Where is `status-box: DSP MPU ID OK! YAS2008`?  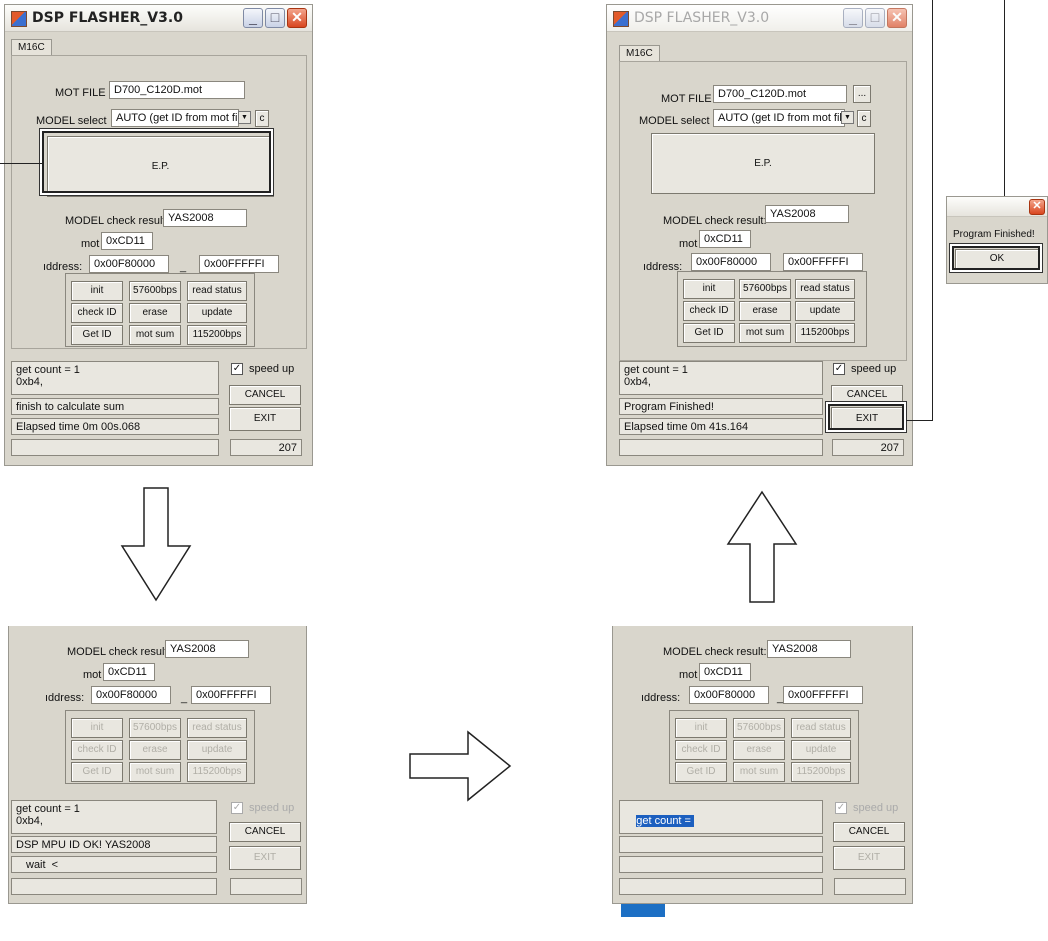
status-box: DSP MPU ID OK! YAS2008 is located at coordinates (114, 844).